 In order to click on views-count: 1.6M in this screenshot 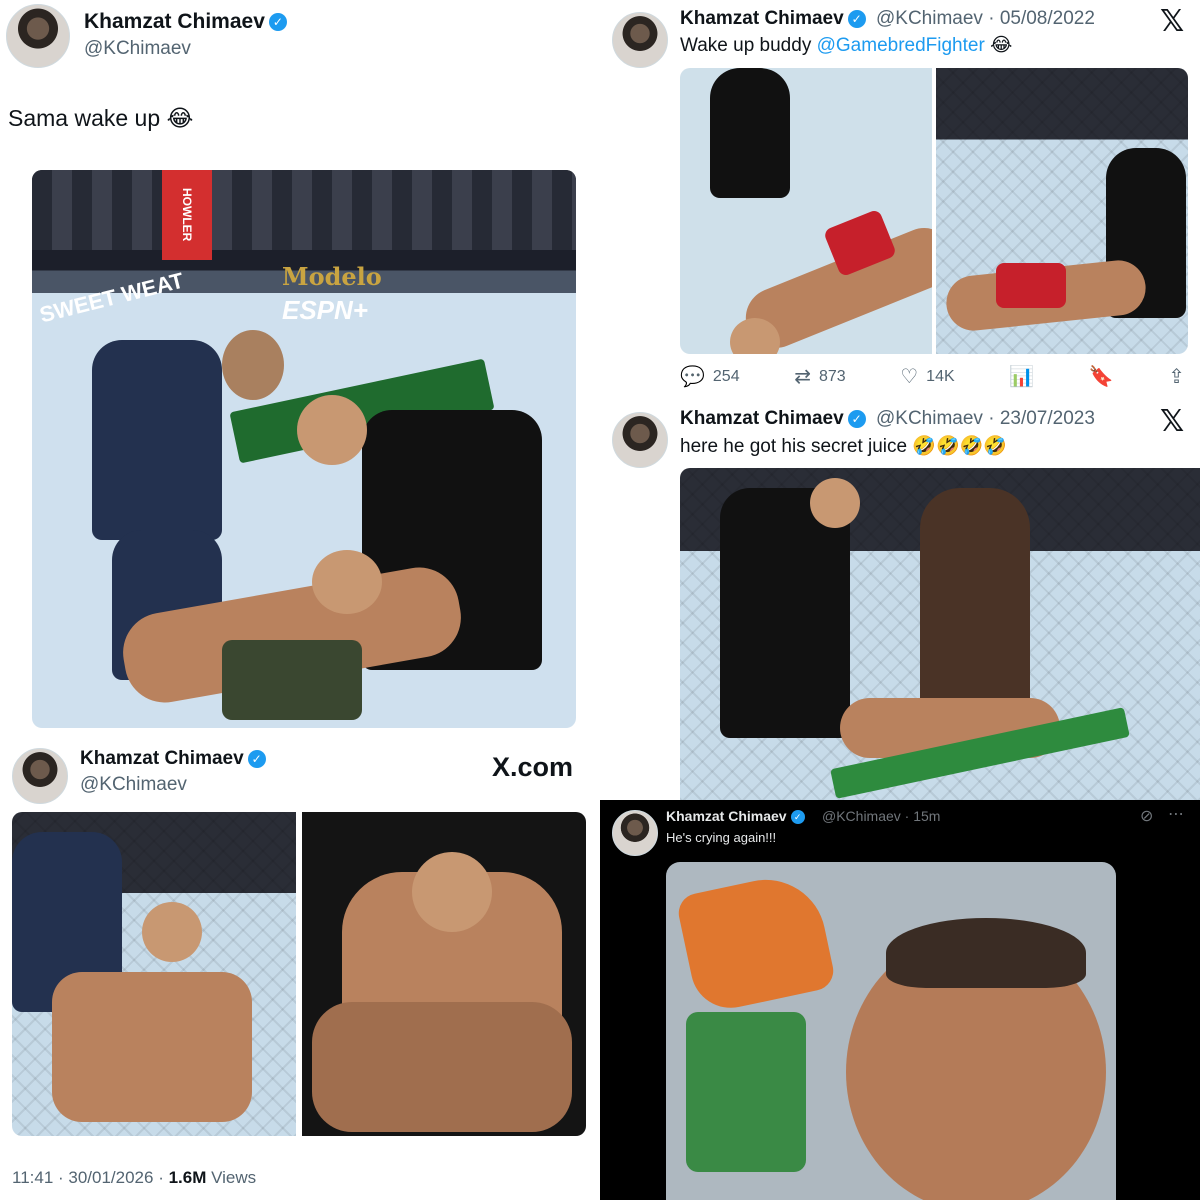, I will do `click(187, 1177)`.